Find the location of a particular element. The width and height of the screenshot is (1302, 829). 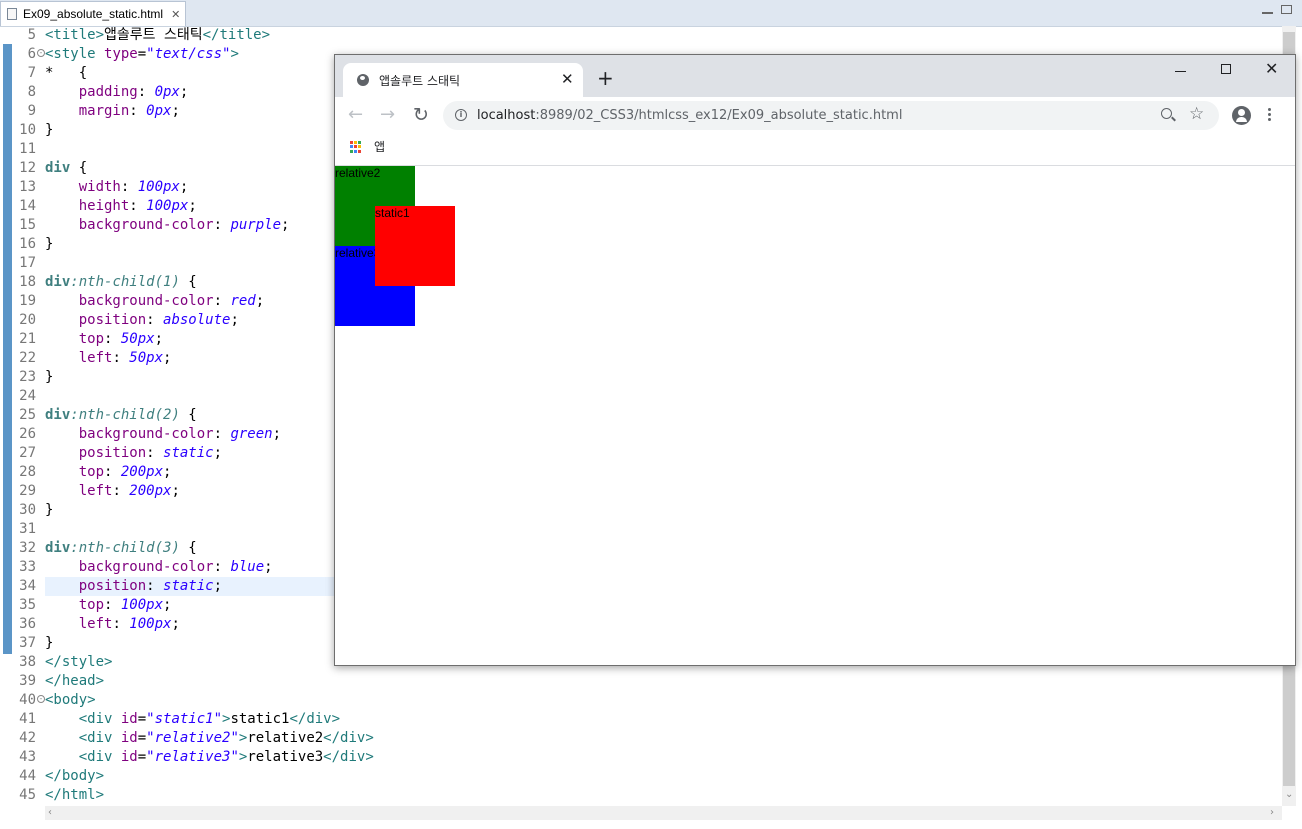

line-number: 25 is located at coordinates (27, 415).